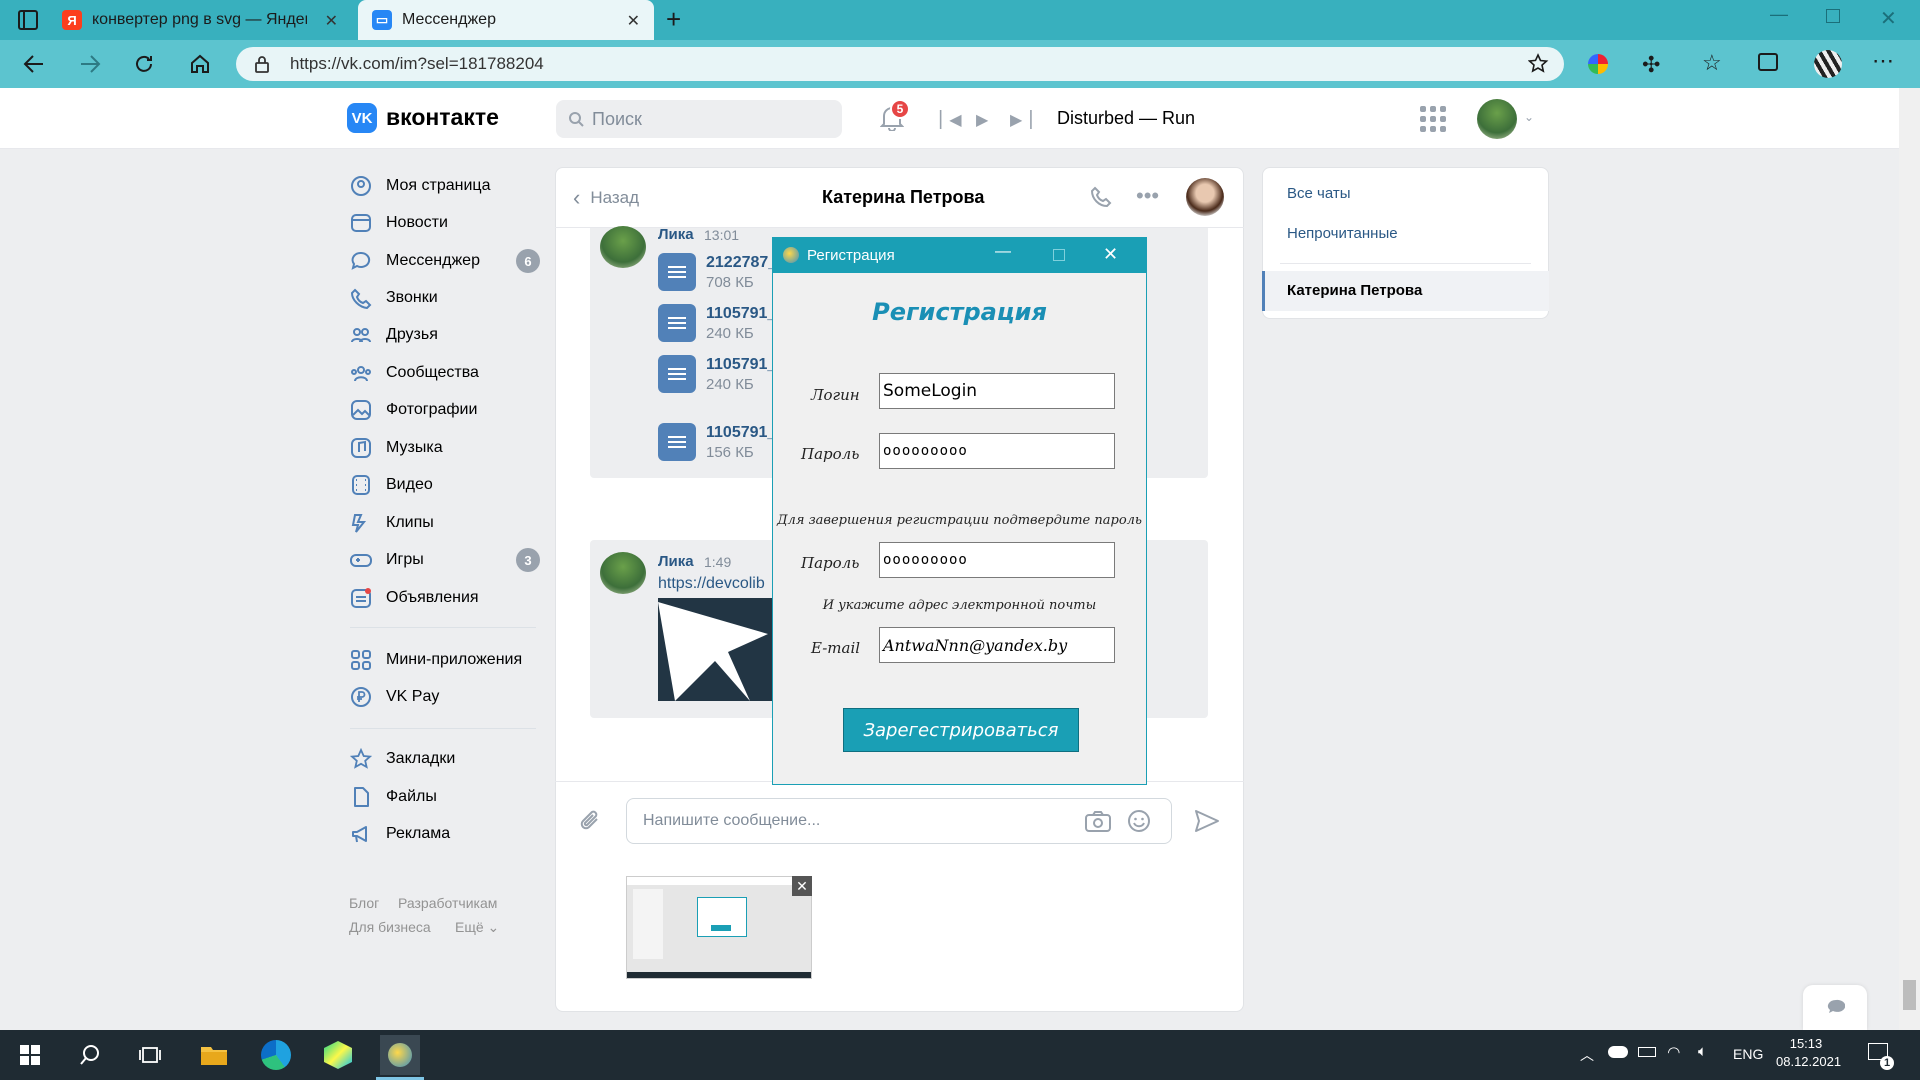  Describe the element at coordinates (1529, 117) in the screenshot. I see `chevron-down-icon: ⌄` at that location.